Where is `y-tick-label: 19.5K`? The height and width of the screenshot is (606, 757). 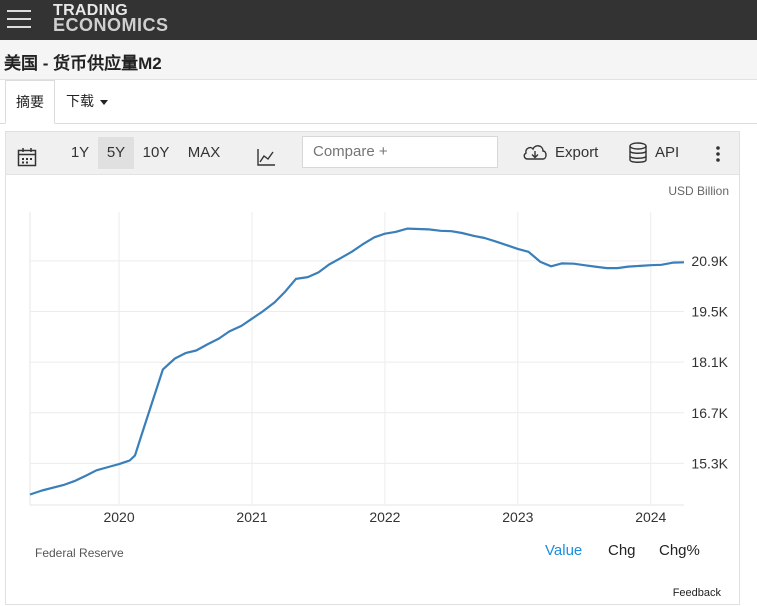 y-tick-label: 19.5K is located at coordinates (709, 311).